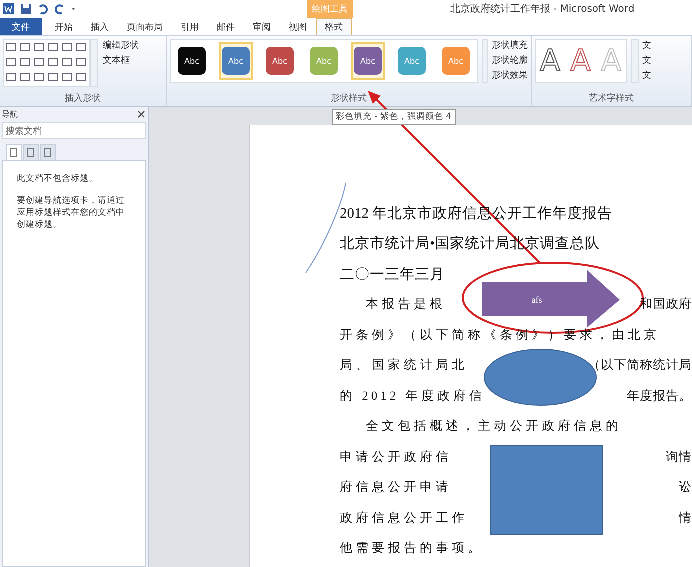 This screenshot has width=692, height=567. What do you see at coordinates (510, 45) in the screenshot?
I see `shape-format-button: 形状填充` at bounding box center [510, 45].